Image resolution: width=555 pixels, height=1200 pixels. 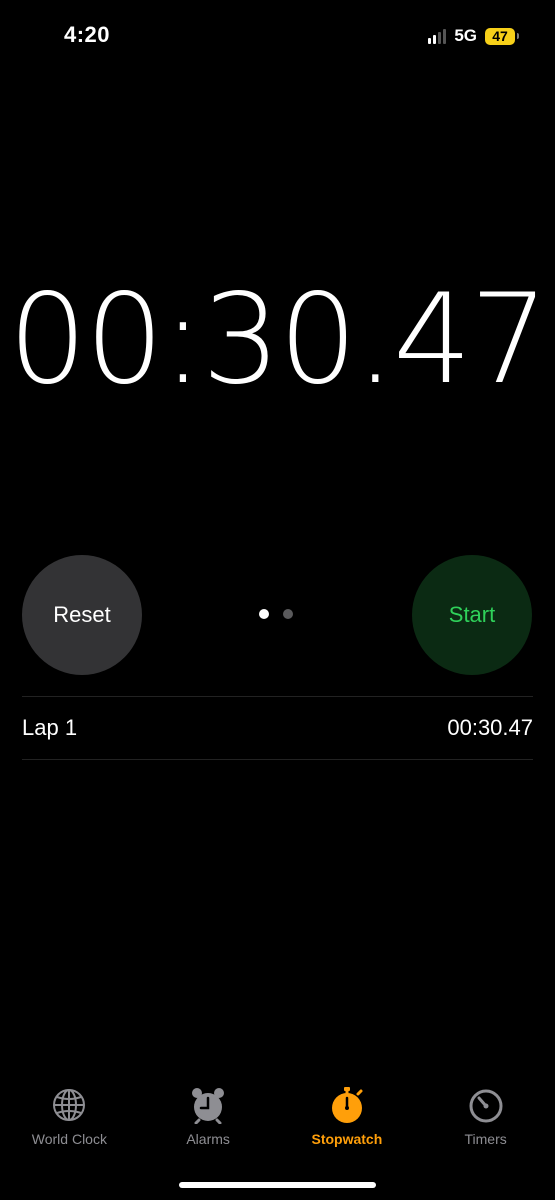 I want to click on cellular-signal-icon, so click(x=437, y=36).